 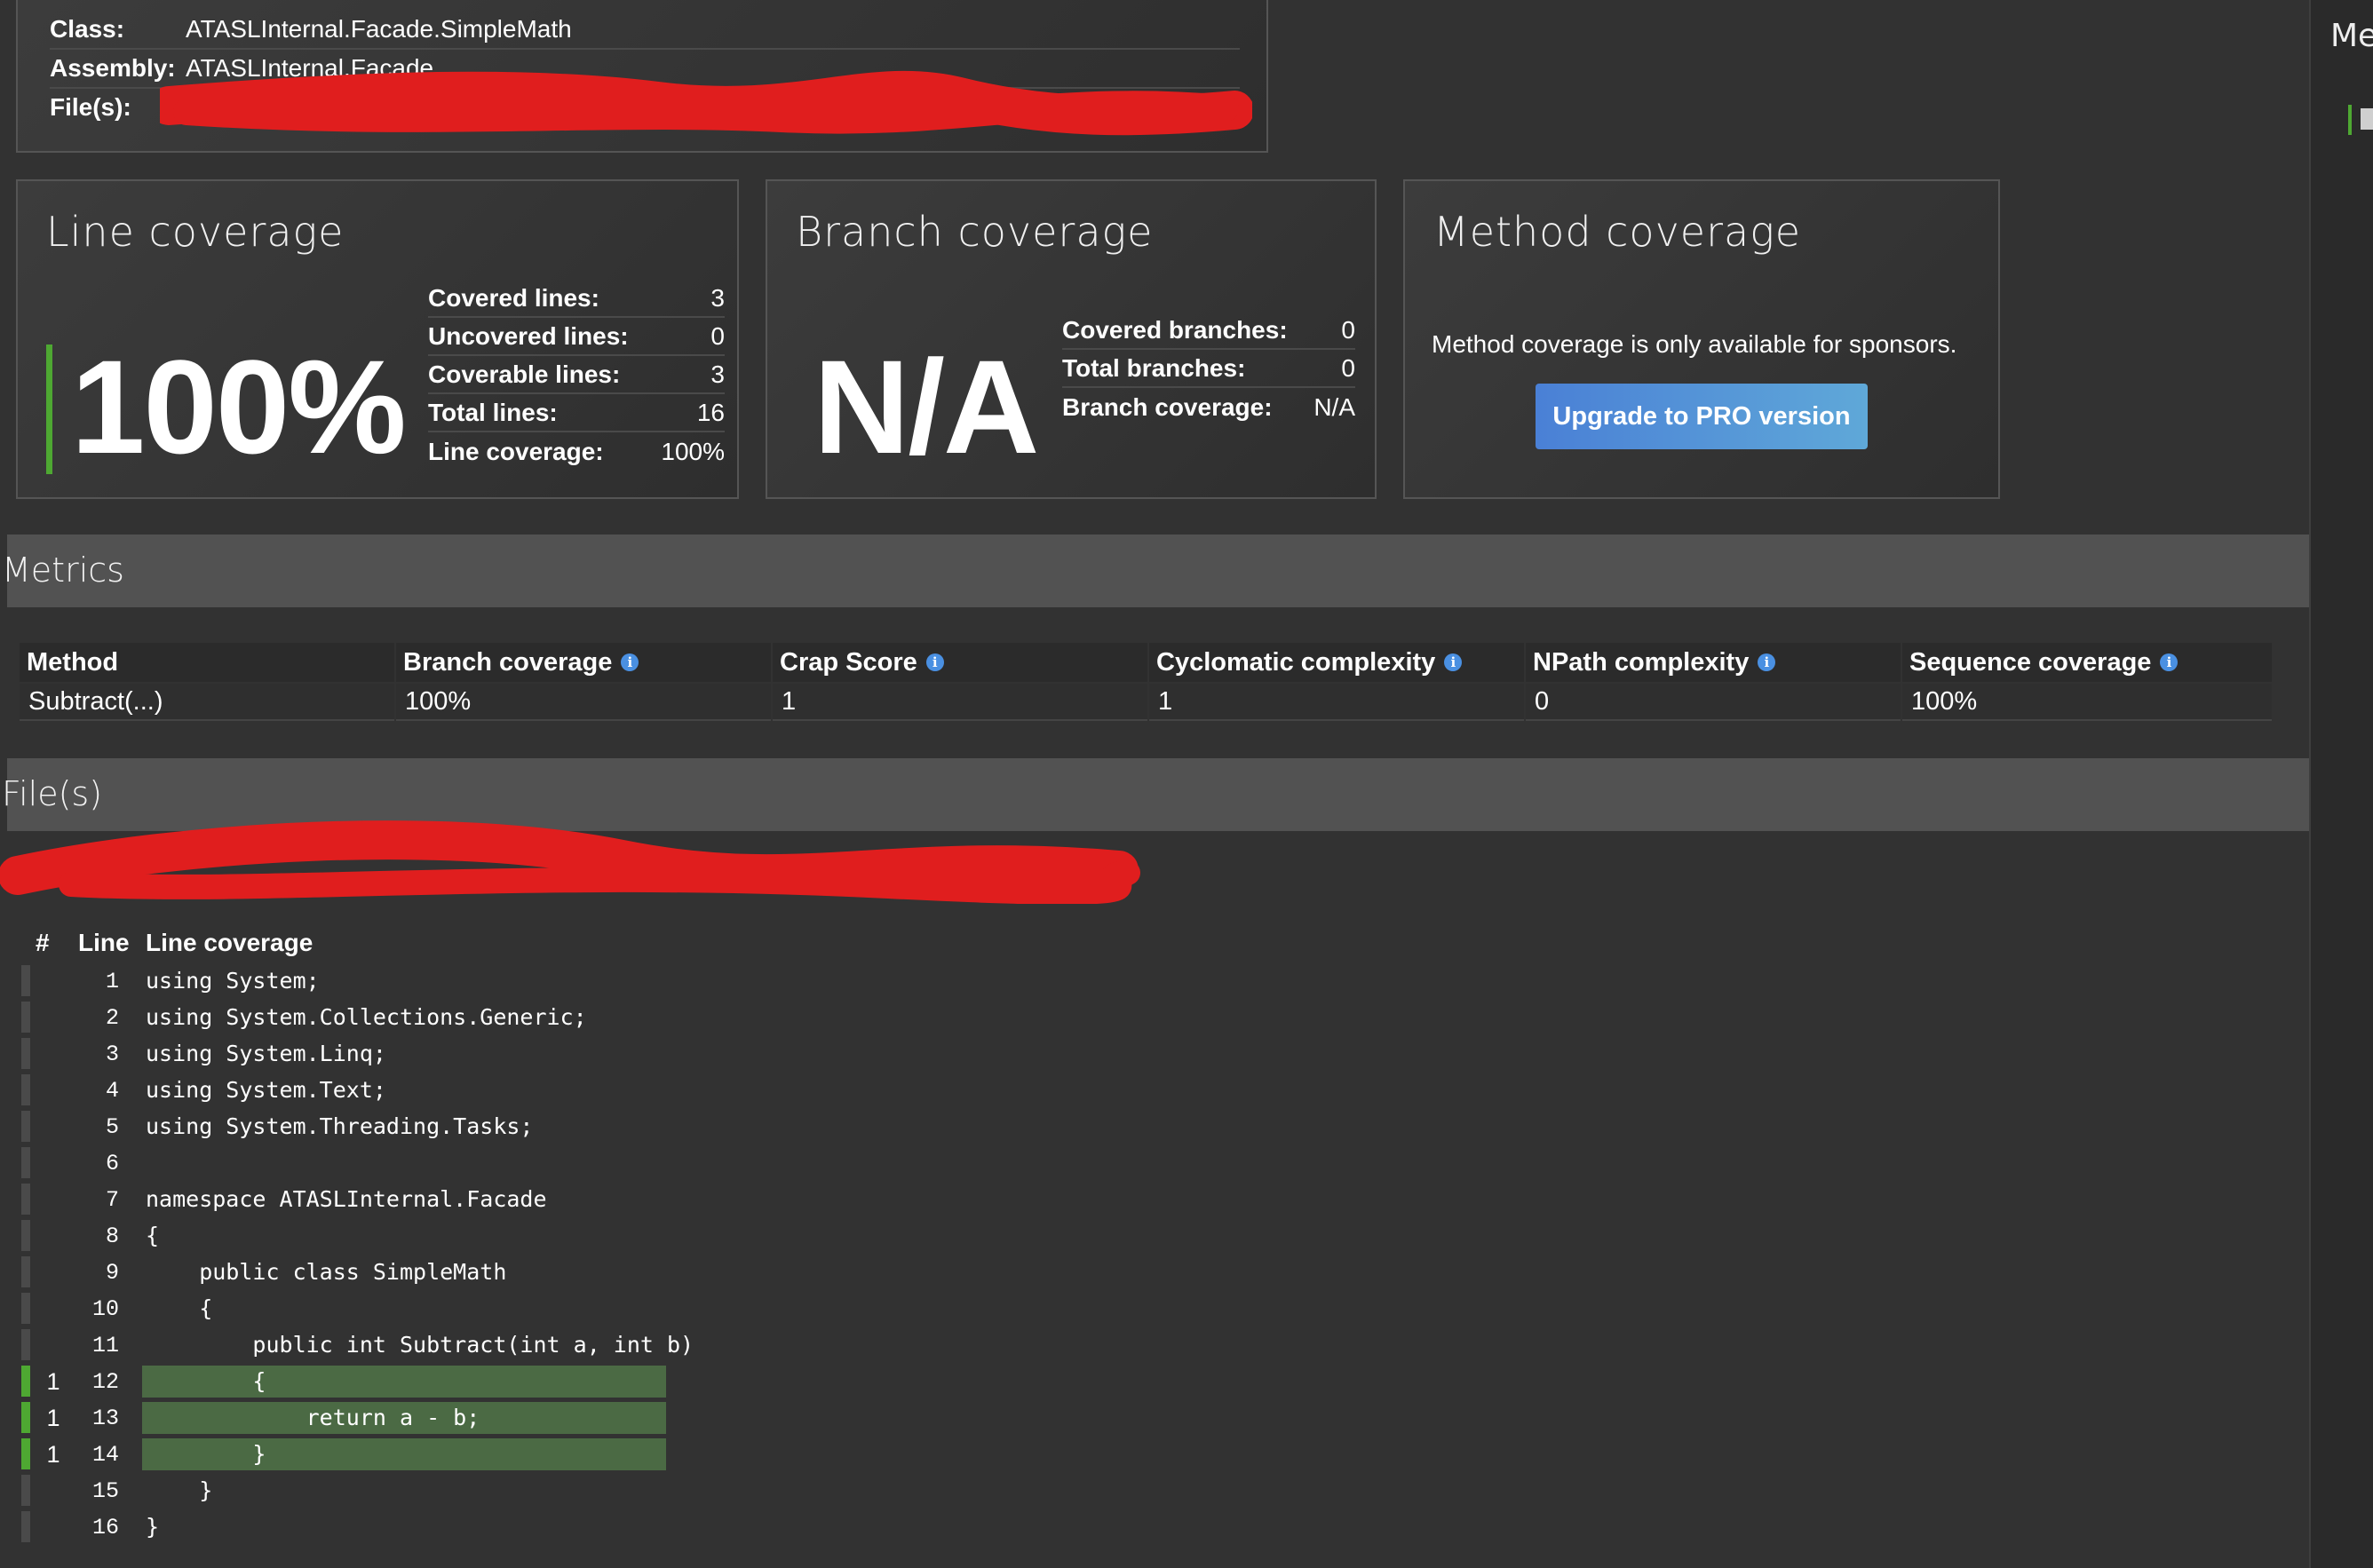 I want to click on metrics-header-npath: NPath complexity i, so click(x=1713, y=662).